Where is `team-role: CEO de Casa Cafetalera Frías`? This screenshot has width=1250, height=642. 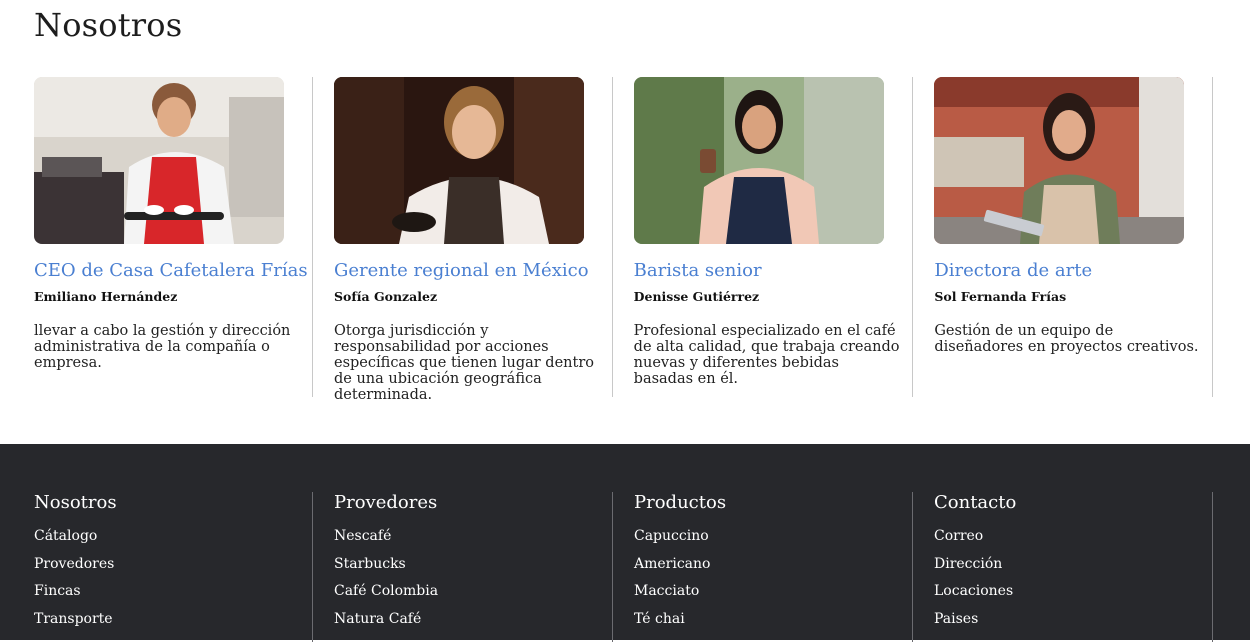
team-role: CEO de Casa Cafetalera Frías is located at coordinates (171, 270).